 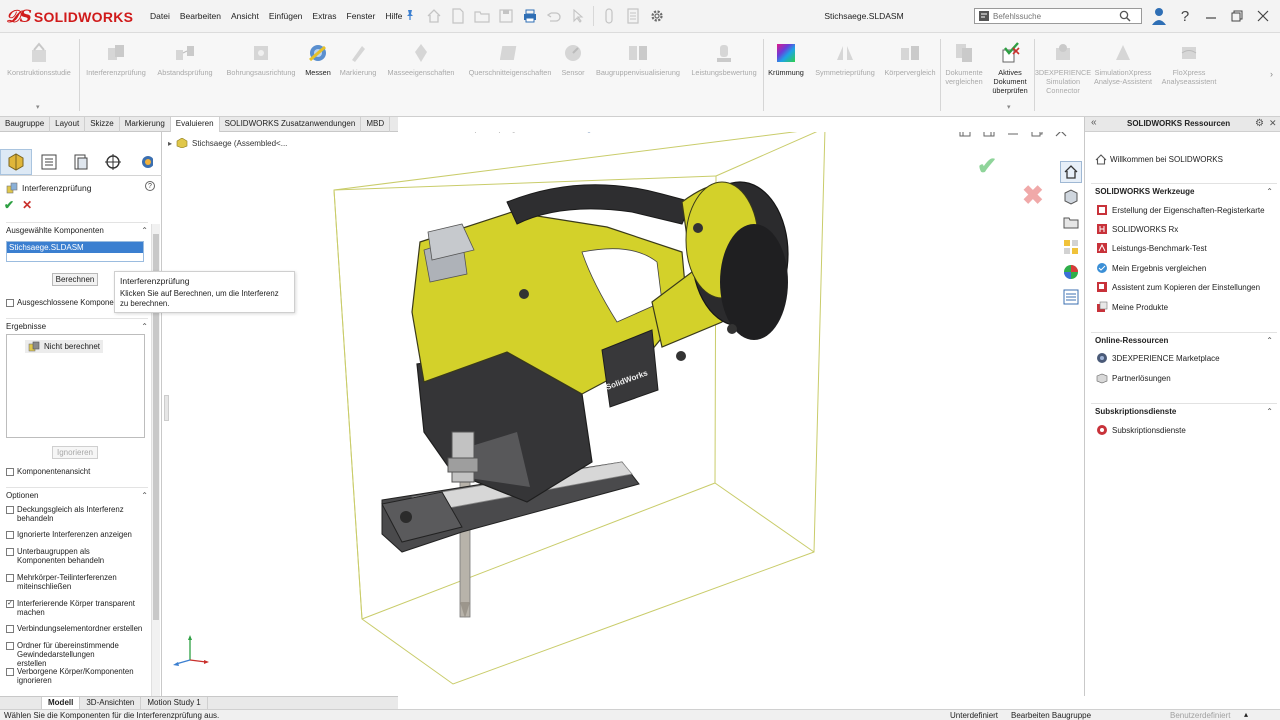 I want to click on solidworks-logo: 𝒟S SOLIDWORKS, so click(x=69, y=17).